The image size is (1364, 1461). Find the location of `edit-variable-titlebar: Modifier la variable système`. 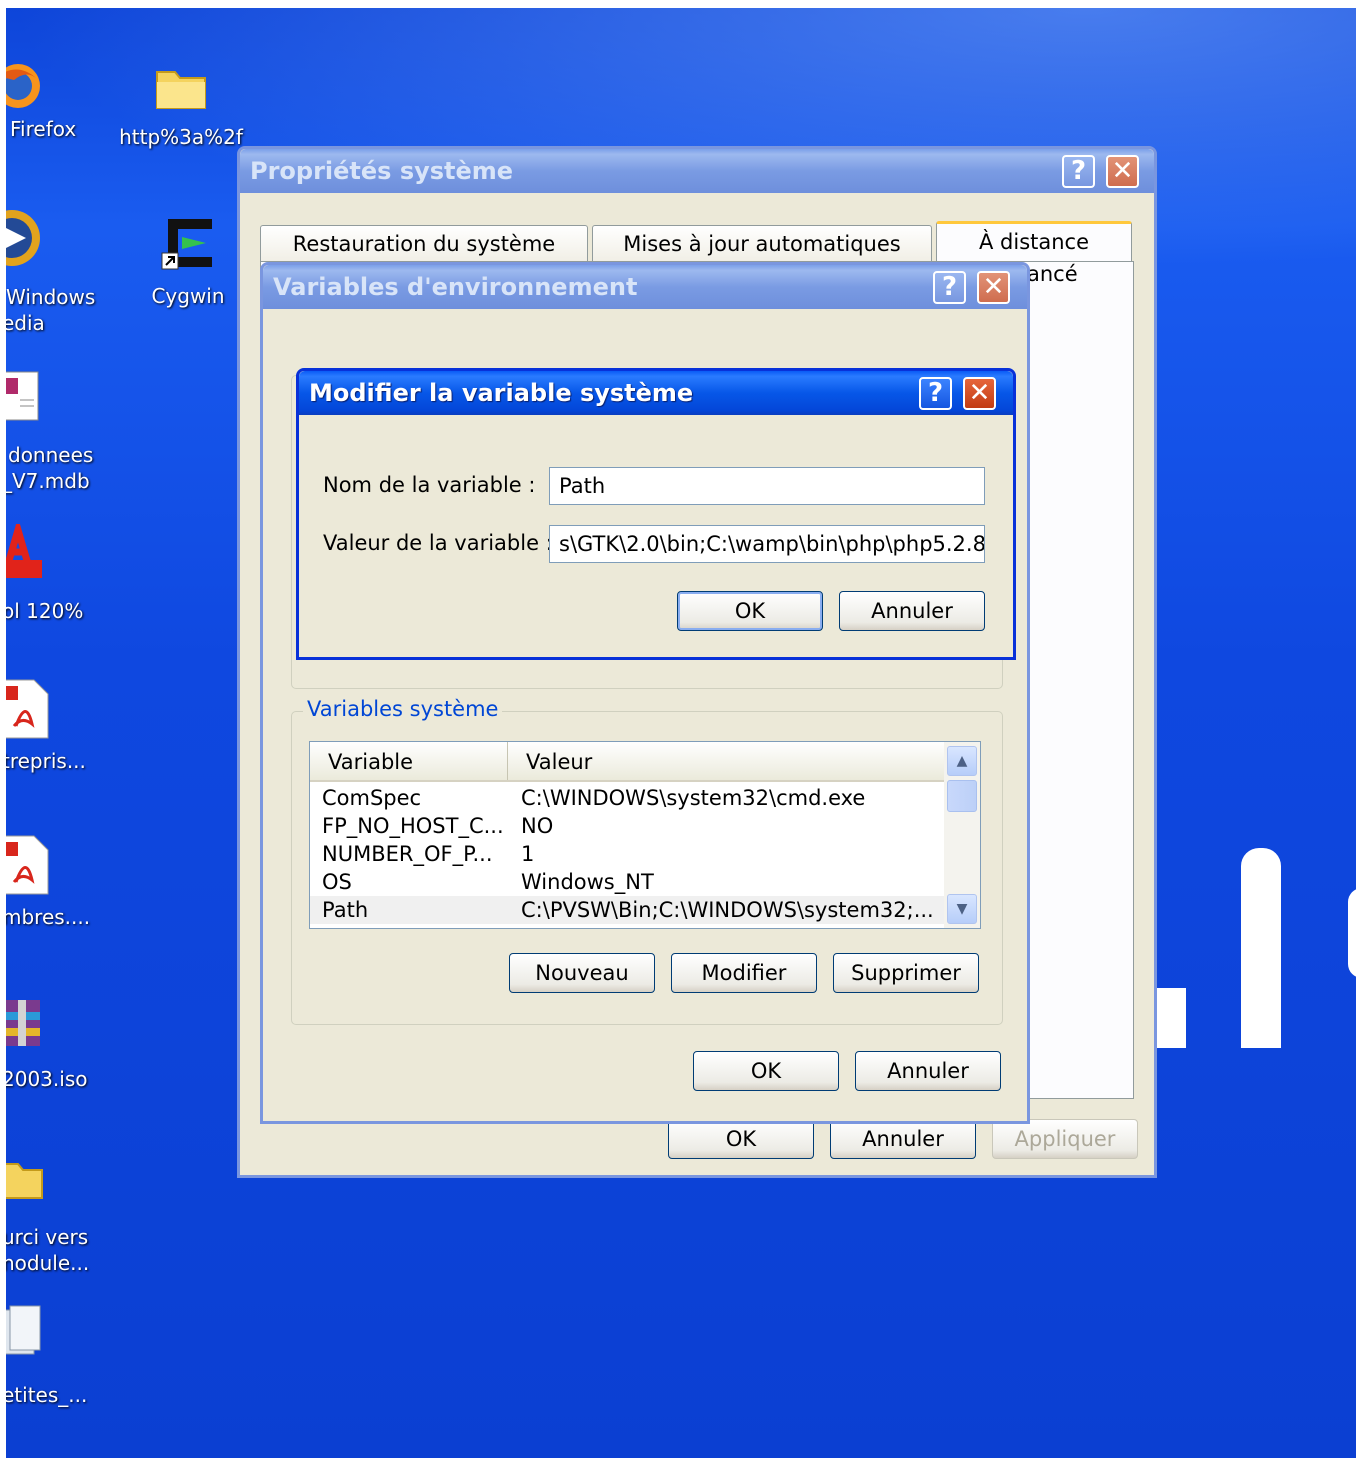

edit-variable-titlebar: Modifier la variable système is located at coordinates (656, 393).